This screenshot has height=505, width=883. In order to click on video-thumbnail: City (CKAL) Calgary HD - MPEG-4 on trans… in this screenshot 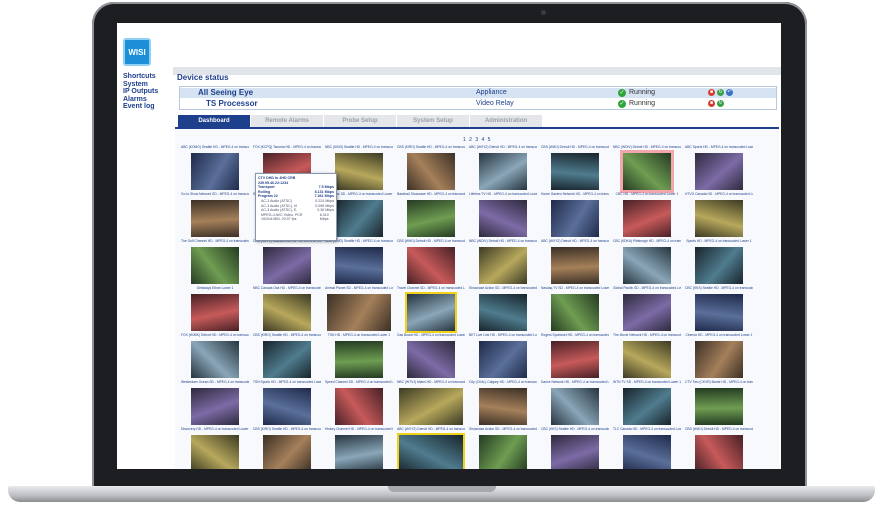, I will do `click(503, 404)`.